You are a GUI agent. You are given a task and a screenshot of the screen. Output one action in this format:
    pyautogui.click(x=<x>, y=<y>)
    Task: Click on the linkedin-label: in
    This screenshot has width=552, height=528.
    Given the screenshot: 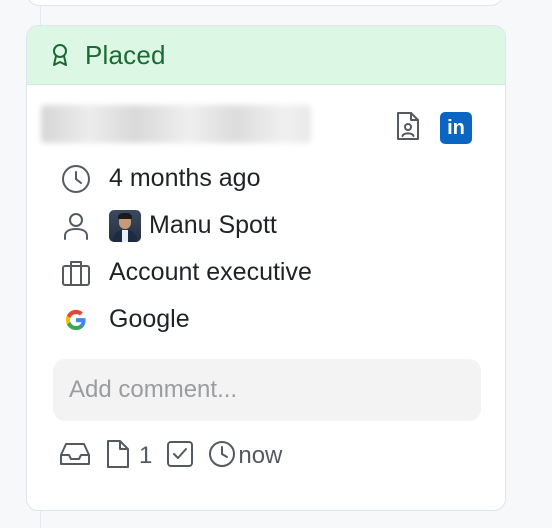 What is the action you would take?
    pyautogui.click(x=456, y=127)
    